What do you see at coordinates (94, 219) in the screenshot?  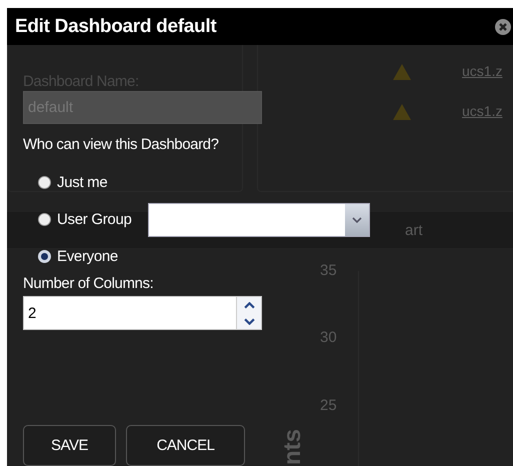 I see `option-label: User Group` at bounding box center [94, 219].